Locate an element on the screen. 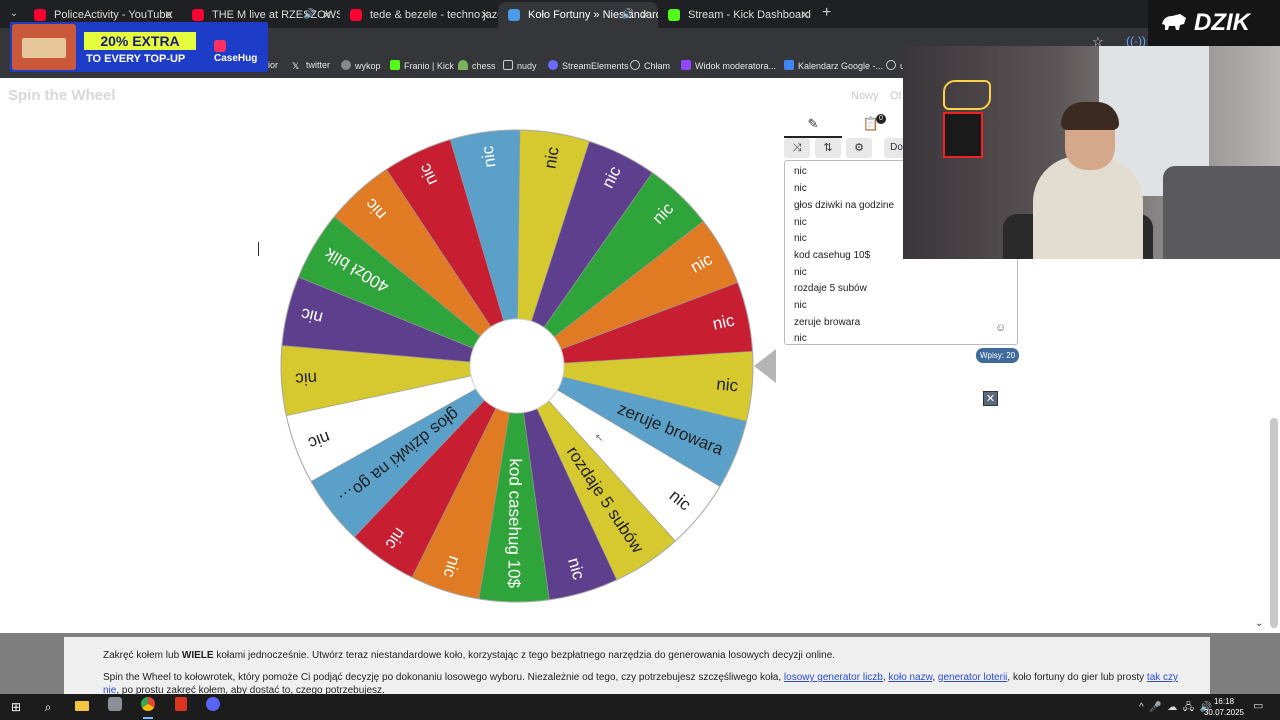 This screenshot has width=1280, height=720. casehug-ad-banner: 20% EXTRA TO EVERY TOP-UP CaseHug is located at coordinates (139, 47).